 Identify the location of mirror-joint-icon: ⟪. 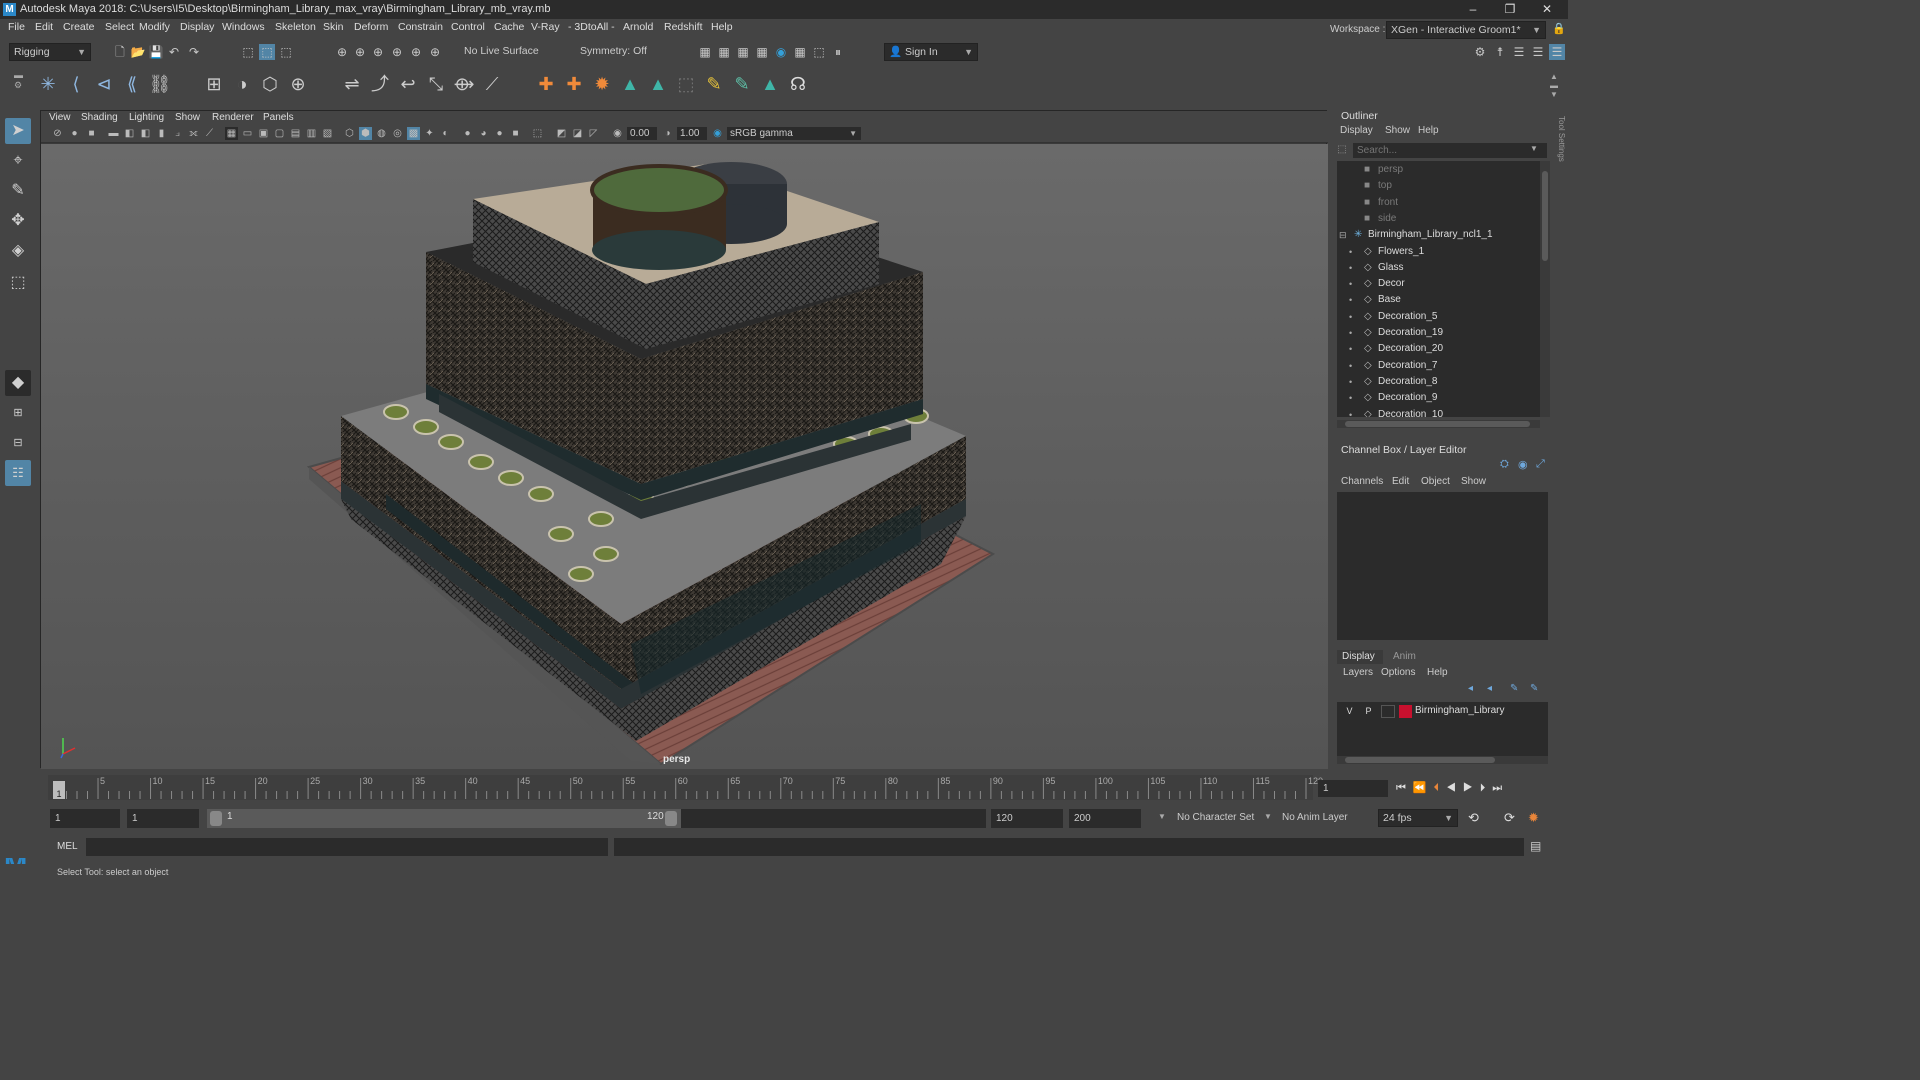
(132, 84).